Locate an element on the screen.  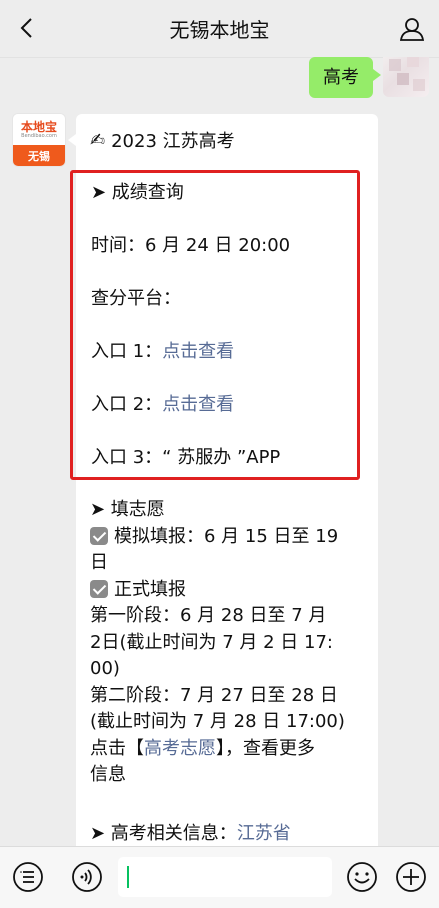
back-button is located at coordinates (26, 28).